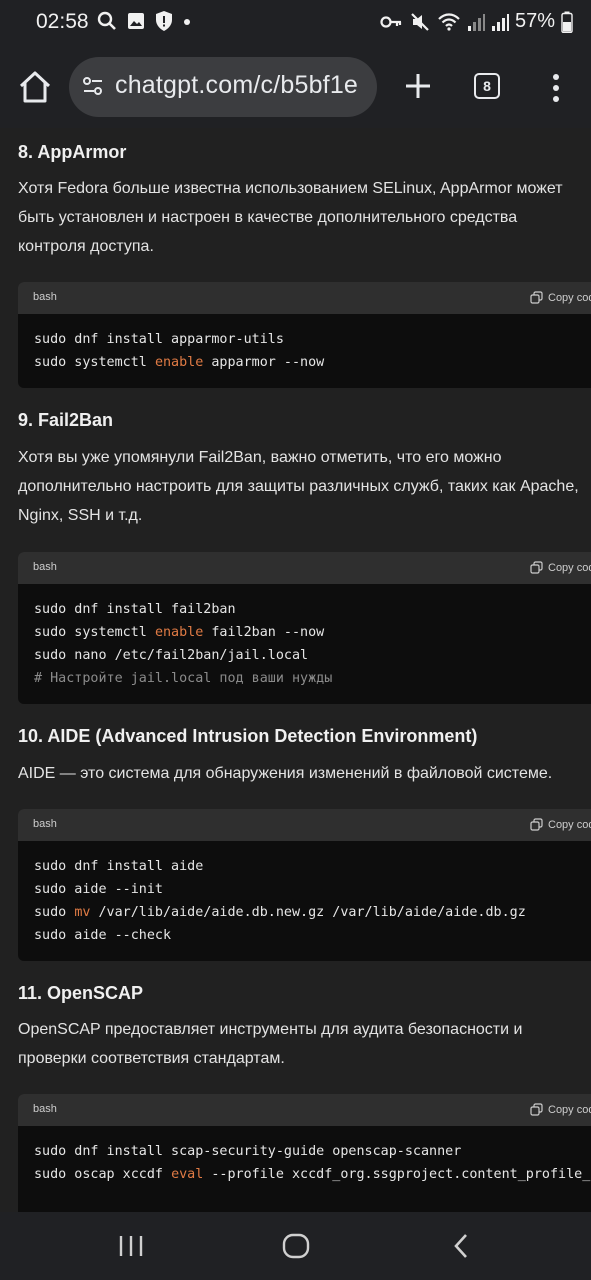 The image size is (591, 1280). Describe the element at coordinates (103, 935) in the screenshot. I see `code-text: sudo aide --check` at that location.